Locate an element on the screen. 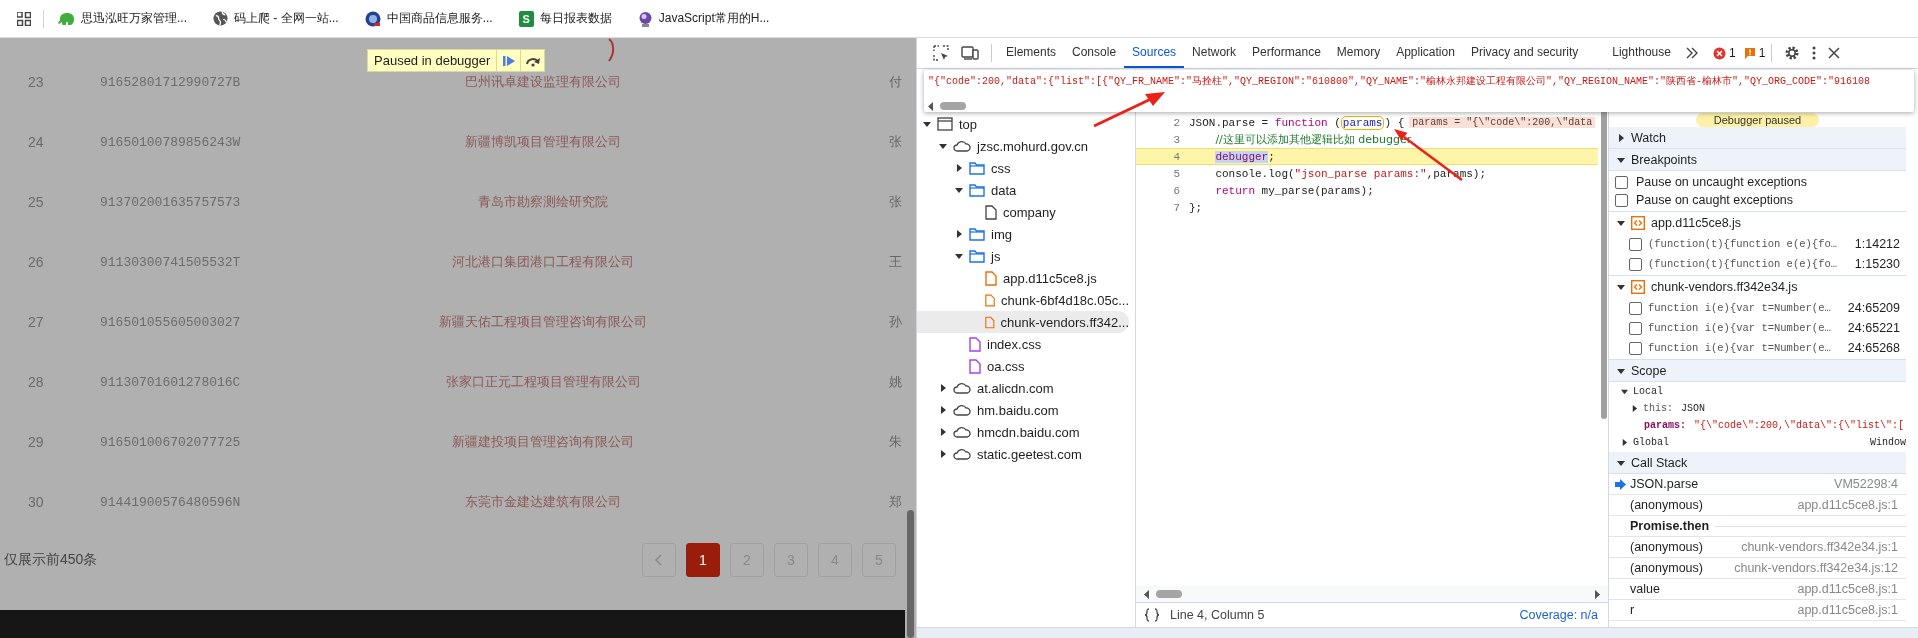  coverage-link: Coverage: n/a is located at coordinates (1558, 615).